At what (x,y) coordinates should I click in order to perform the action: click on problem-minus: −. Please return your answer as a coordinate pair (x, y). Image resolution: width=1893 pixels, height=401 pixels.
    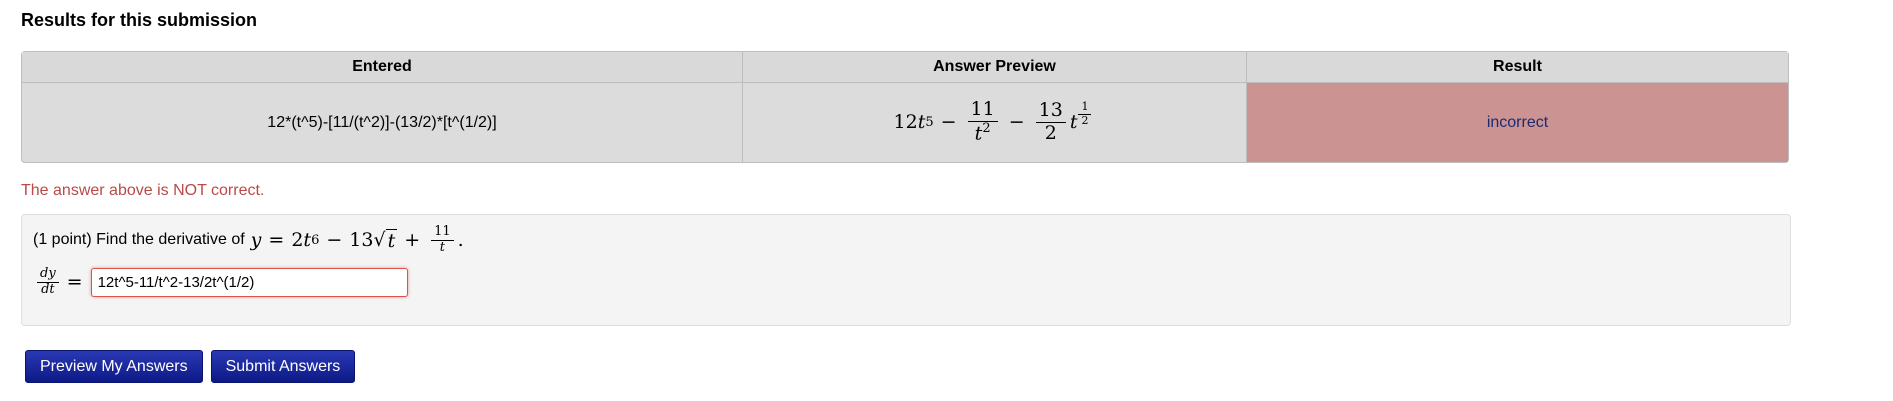
    Looking at the image, I should click on (334, 240).